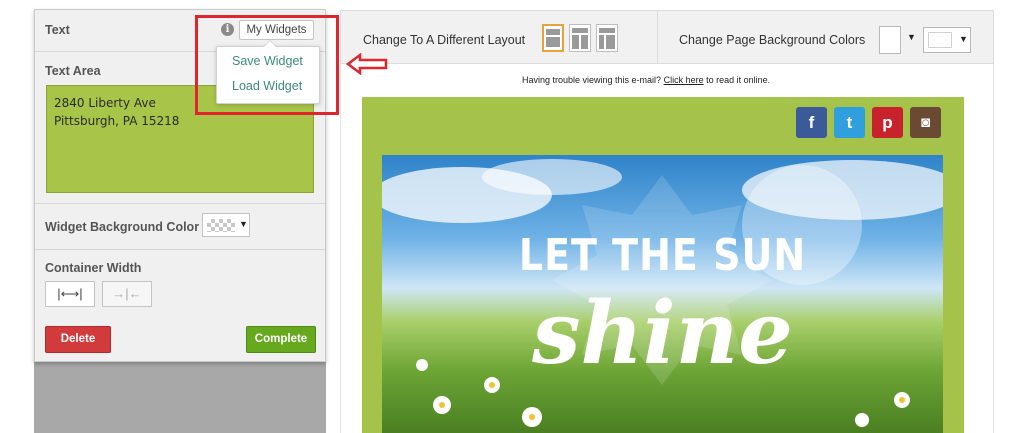 This screenshot has width=1031, height=433. What do you see at coordinates (947, 40) in the screenshot?
I see `secondary-bg-color-picker: ▼` at bounding box center [947, 40].